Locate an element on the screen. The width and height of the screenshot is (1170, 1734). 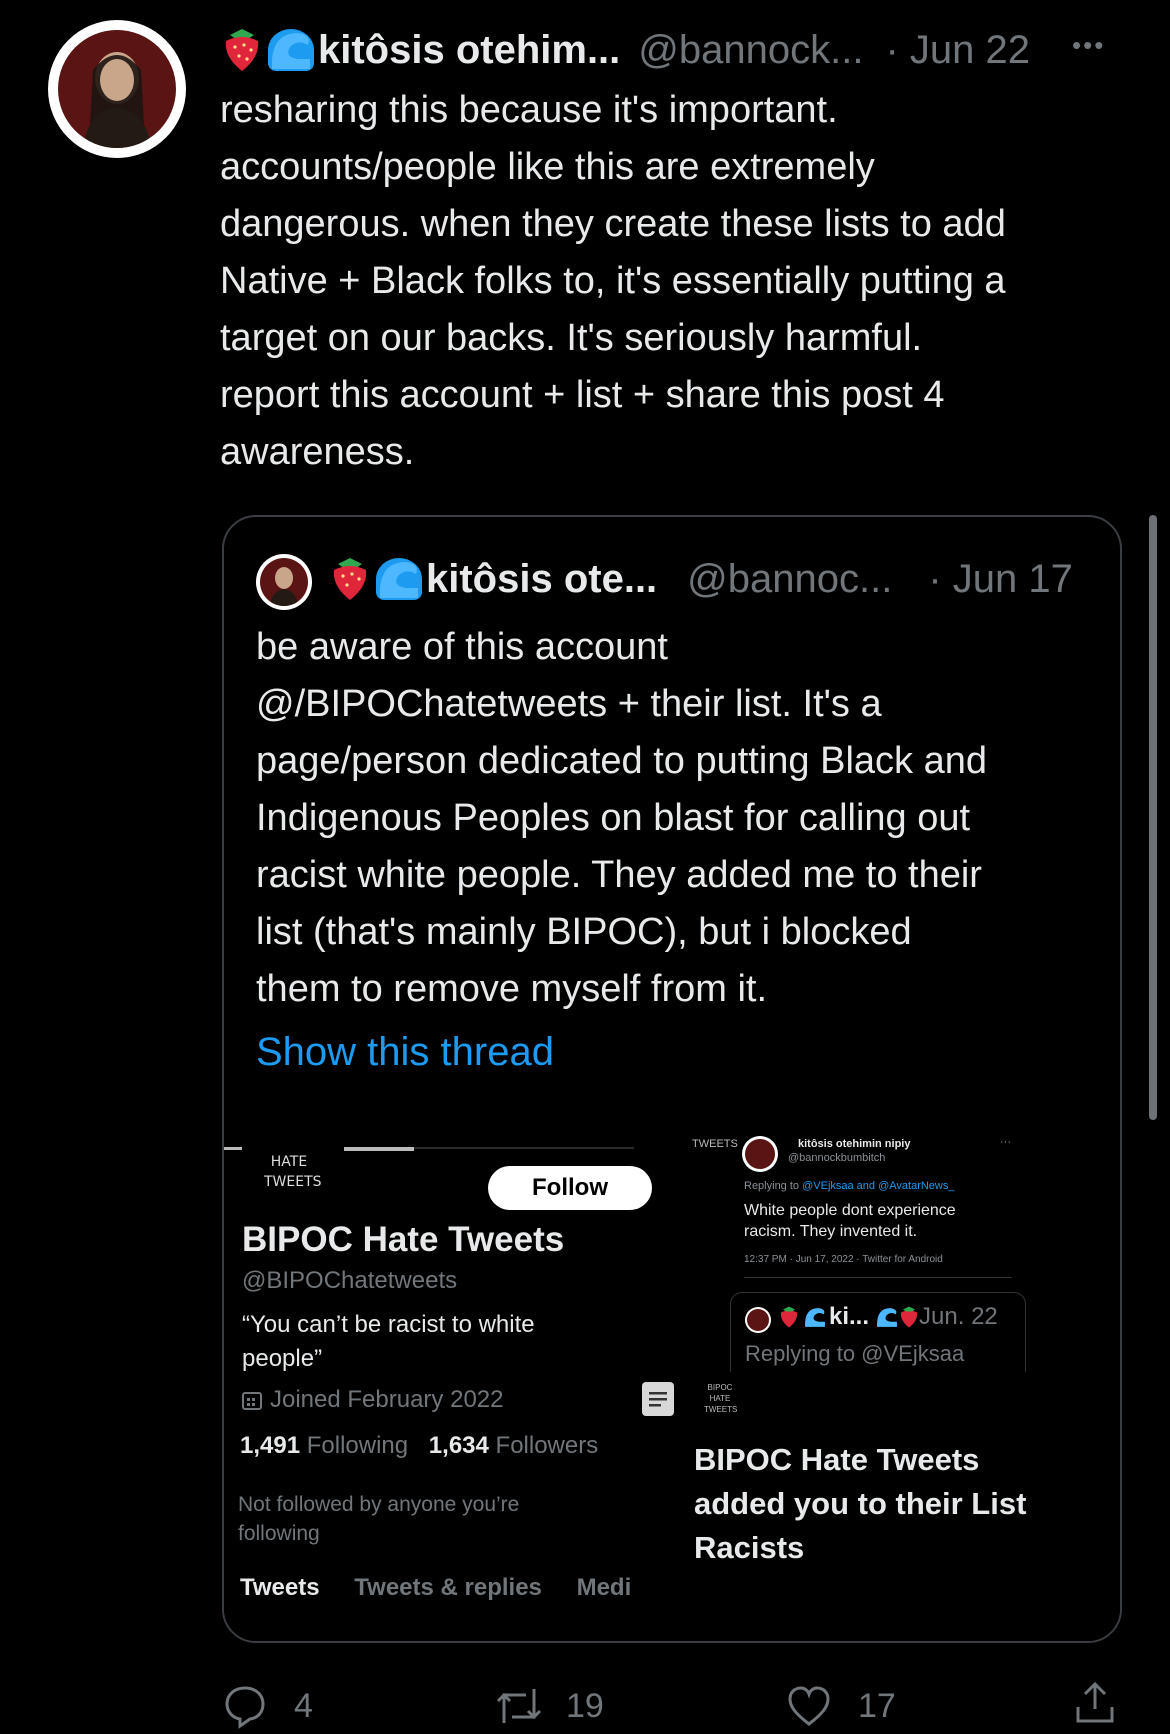
calendar-icon is located at coordinates (252, 1400).